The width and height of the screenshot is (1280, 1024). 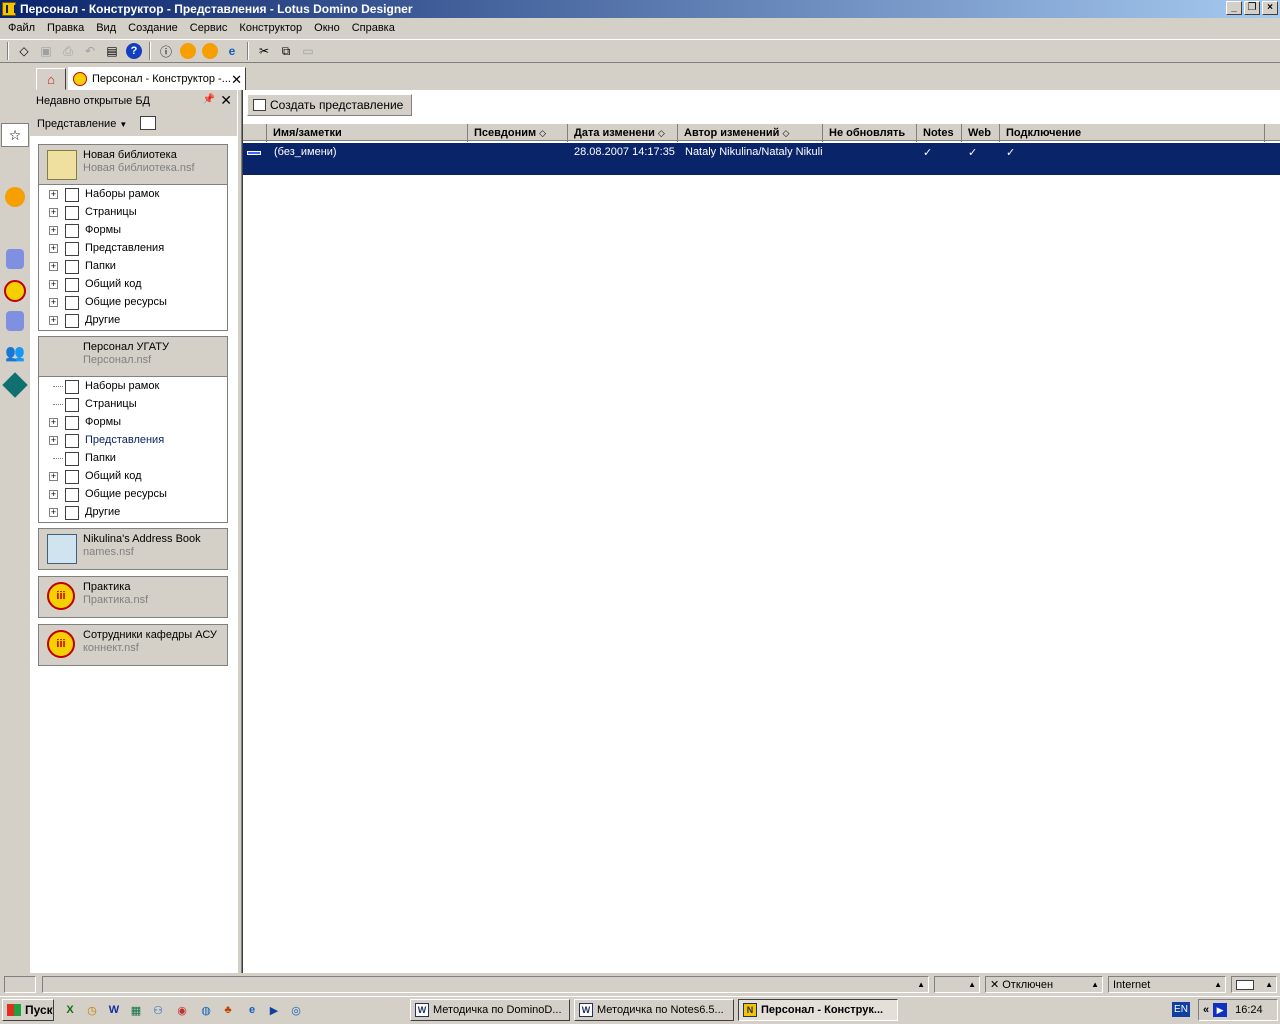 I want to click on tree-item-framesets: + Наборы рамок, so click(x=133, y=195).